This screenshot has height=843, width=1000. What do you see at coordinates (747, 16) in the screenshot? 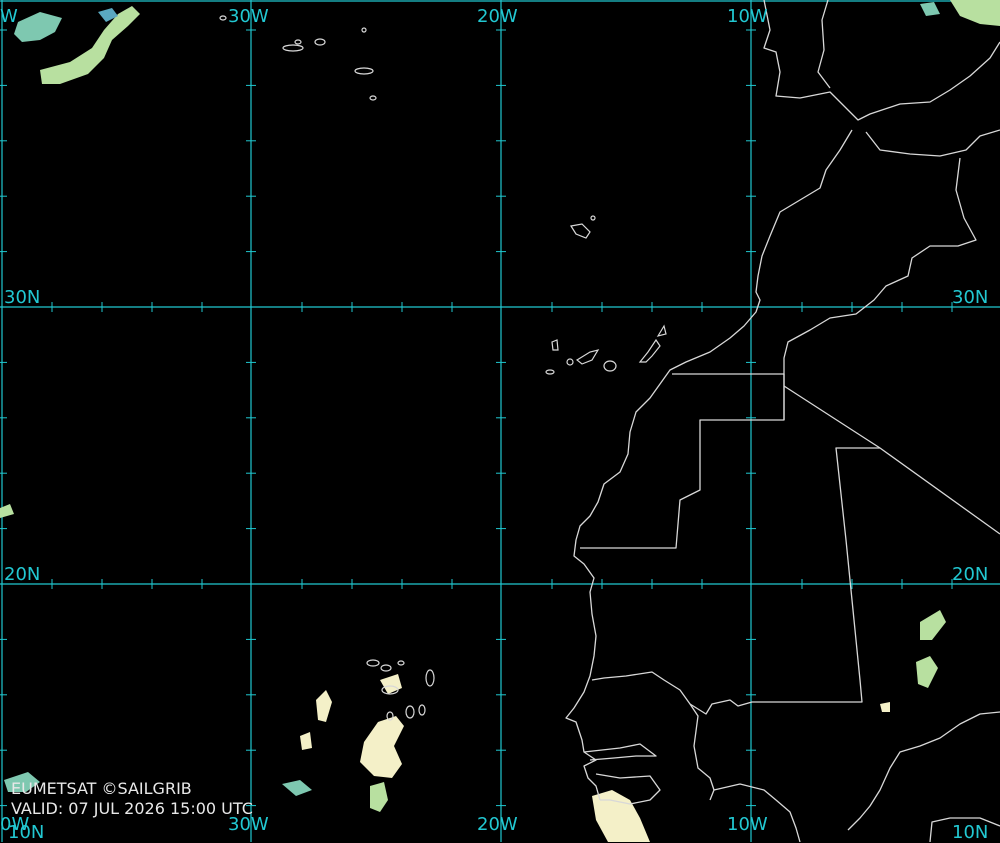
I see `longitude-label-10w-top: 10W` at bounding box center [747, 16].